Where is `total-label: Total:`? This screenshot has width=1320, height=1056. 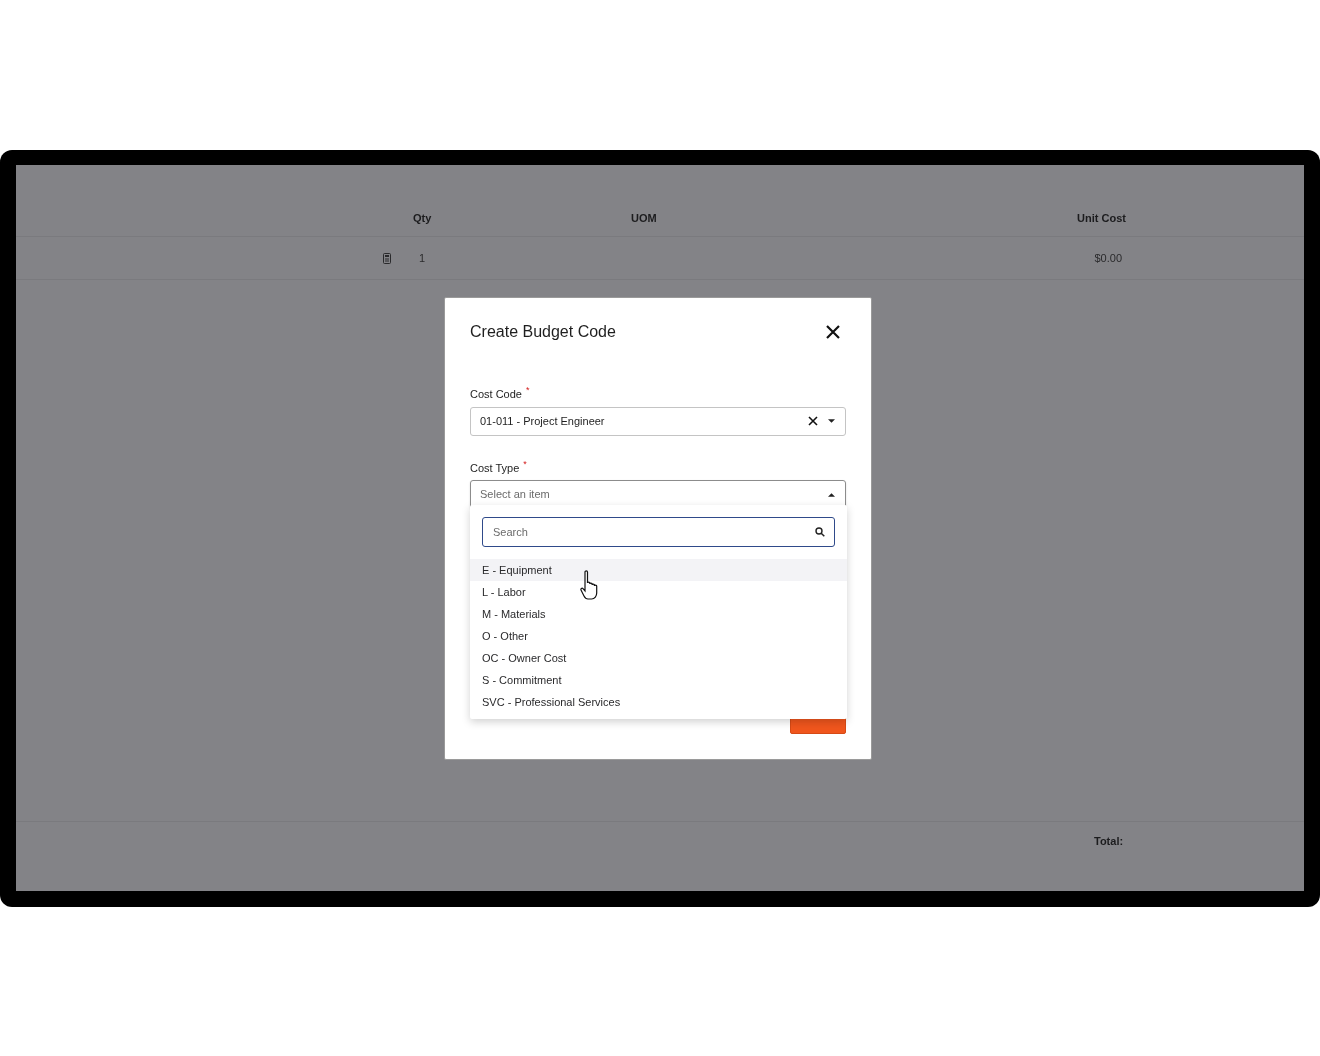
total-label: Total: is located at coordinates (1109, 842).